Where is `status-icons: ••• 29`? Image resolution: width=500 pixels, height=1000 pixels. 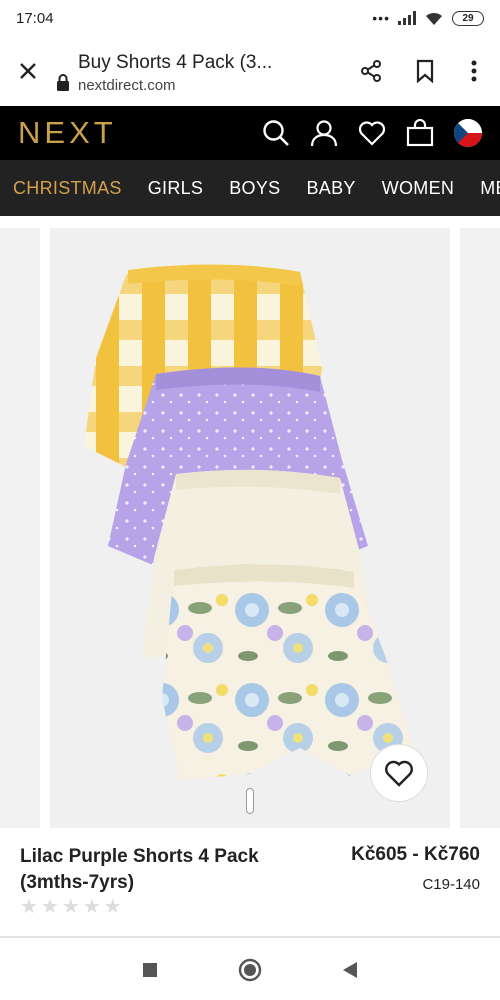 status-icons: ••• 29 is located at coordinates (428, 18).